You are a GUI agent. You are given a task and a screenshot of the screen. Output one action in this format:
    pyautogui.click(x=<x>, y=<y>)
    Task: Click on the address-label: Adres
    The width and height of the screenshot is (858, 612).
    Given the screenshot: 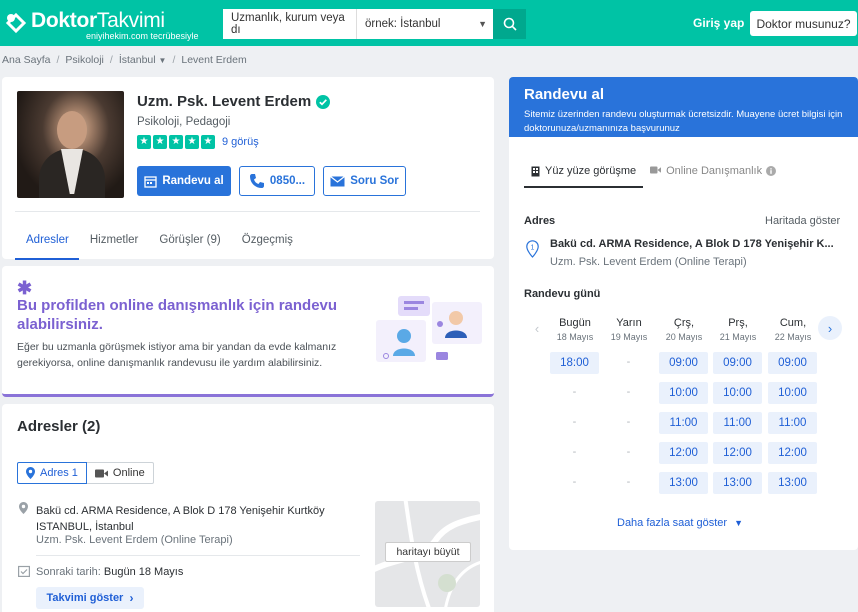 What is the action you would take?
    pyautogui.click(x=540, y=221)
    